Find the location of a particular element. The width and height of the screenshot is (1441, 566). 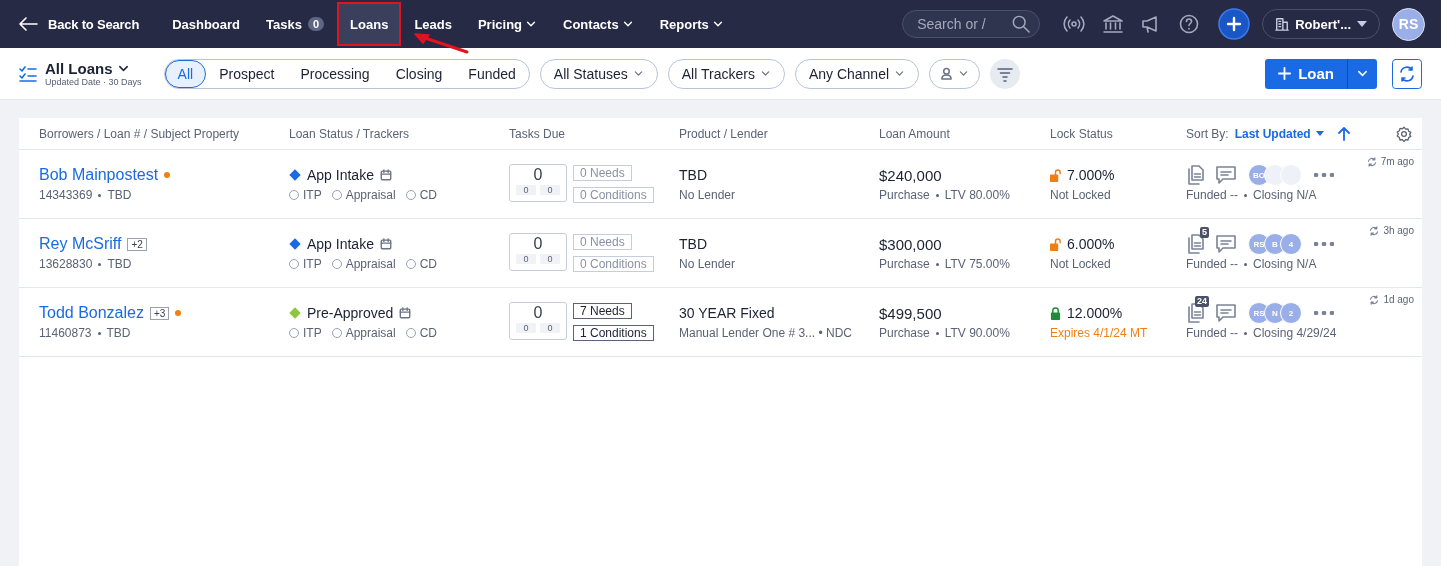

filter-dropdown: All Trackers is located at coordinates (726, 73).